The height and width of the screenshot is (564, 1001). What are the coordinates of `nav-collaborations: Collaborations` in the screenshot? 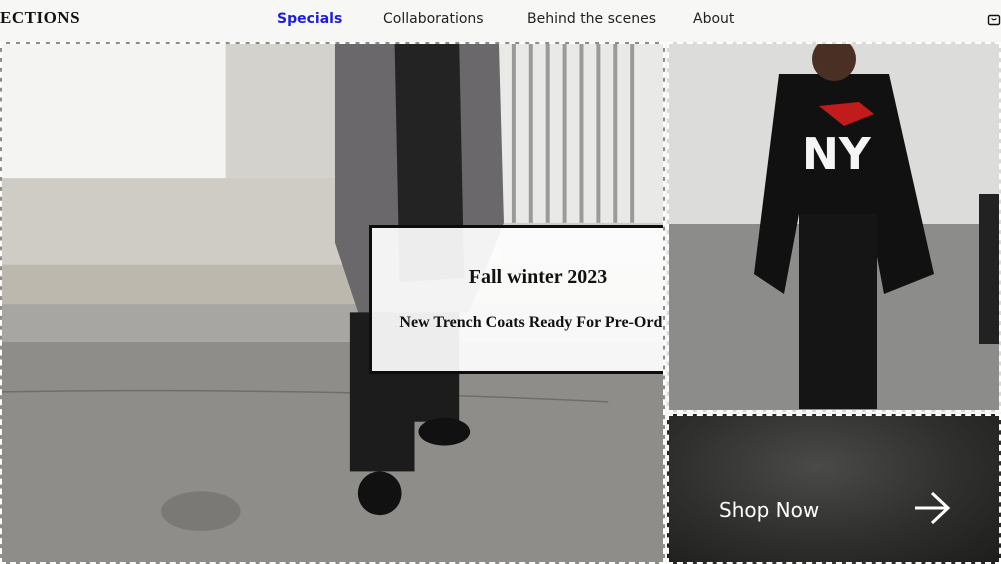 It's located at (433, 19).